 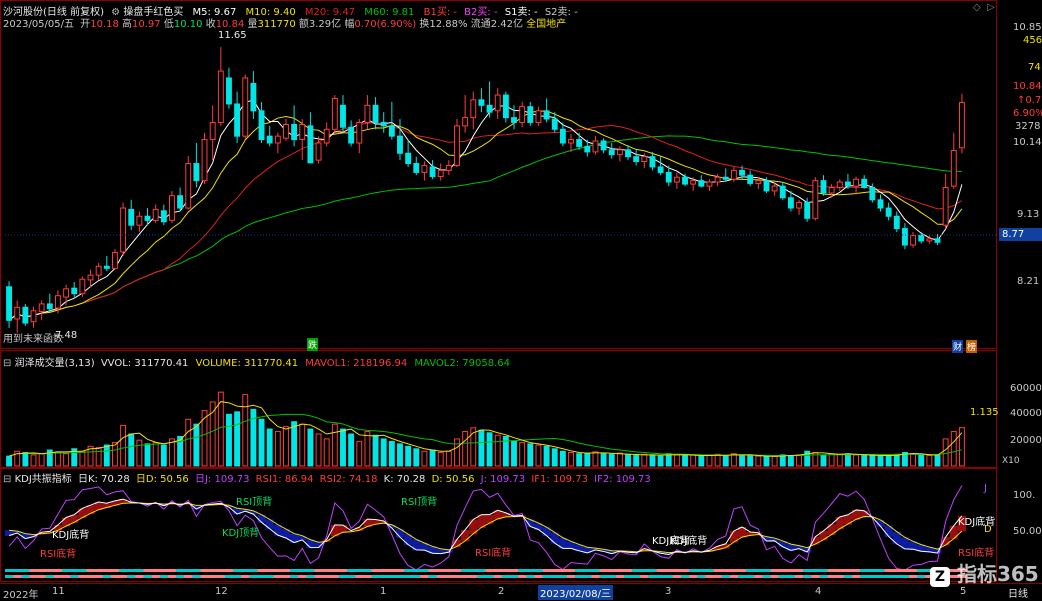 I want to click on kdj-annotation: RSI底背, so click(x=976, y=553).